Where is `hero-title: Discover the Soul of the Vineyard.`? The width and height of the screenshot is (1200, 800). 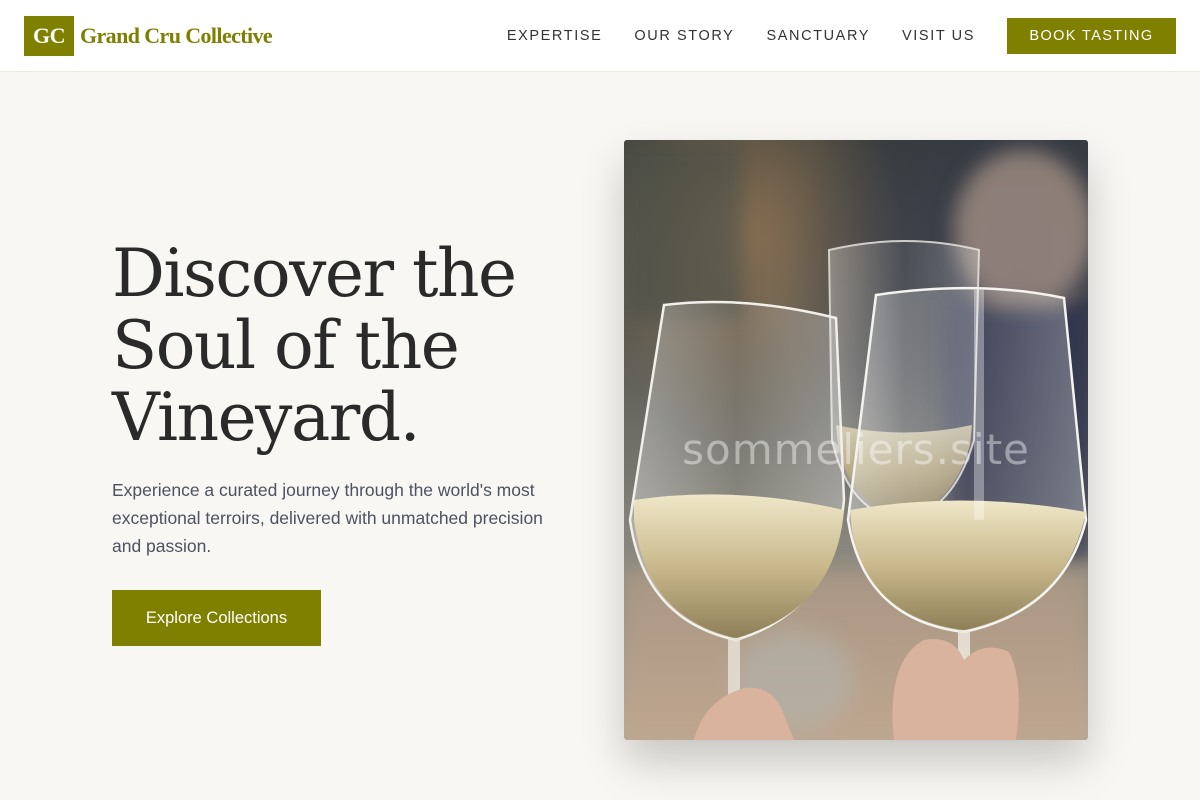 hero-title: Discover the Soul of the Vineyard. is located at coordinates (347, 346).